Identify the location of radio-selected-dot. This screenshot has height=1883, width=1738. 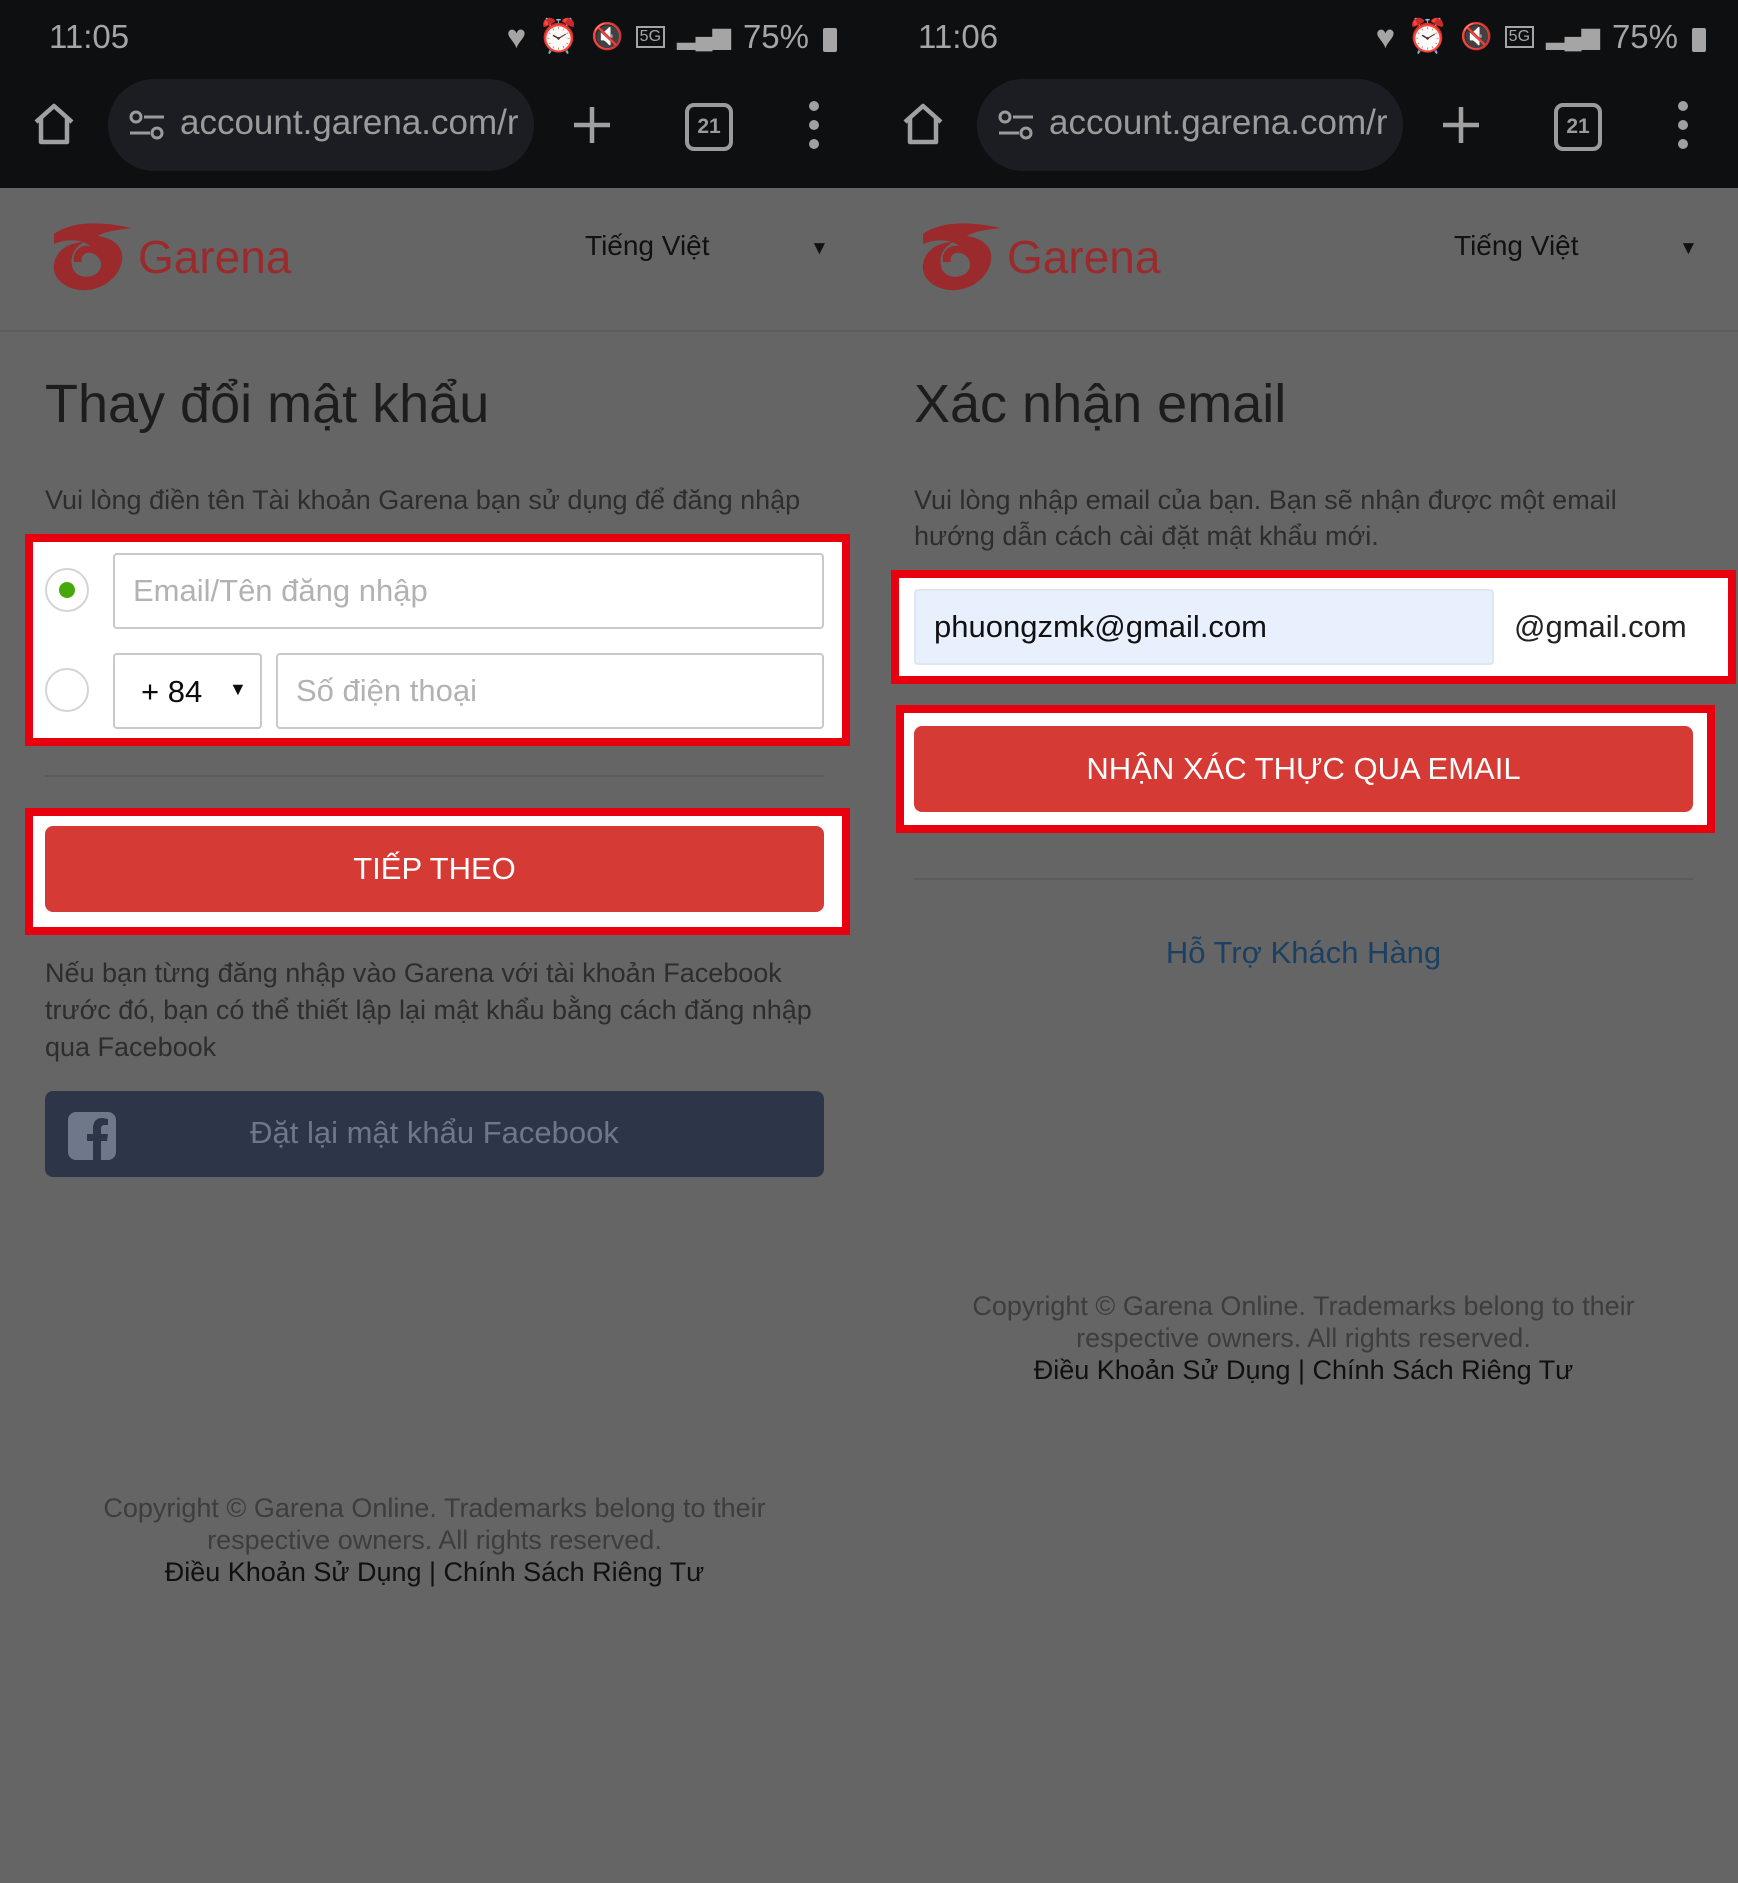
(67, 590).